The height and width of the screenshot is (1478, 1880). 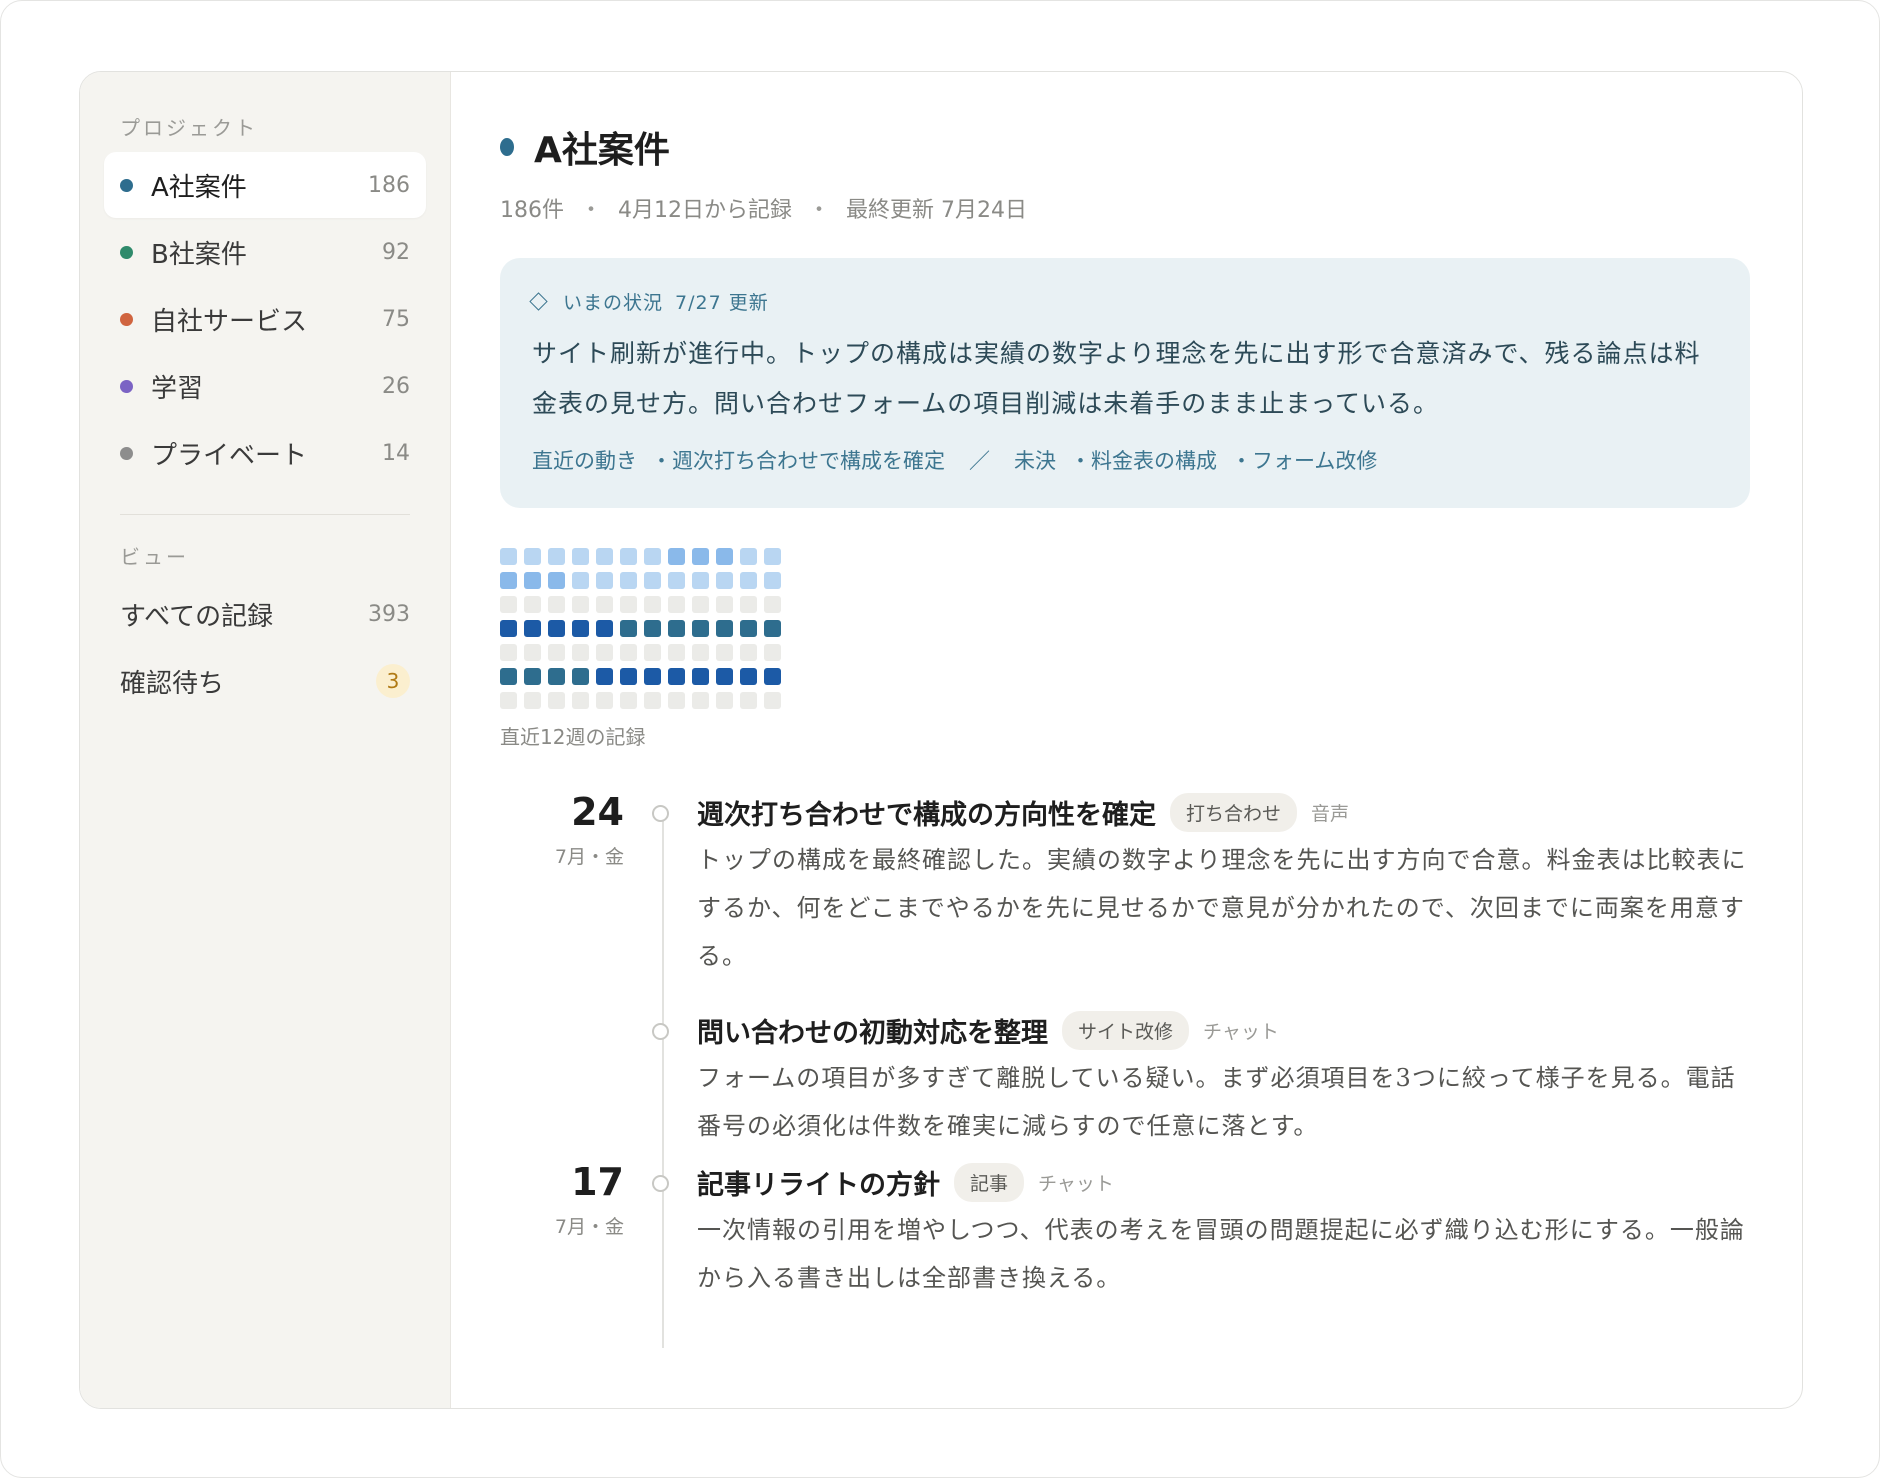 What do you see at coordinates (396, 386) in the screenshot?
I see `sidebar-item-count: 26` at bounding box center [396, 386].